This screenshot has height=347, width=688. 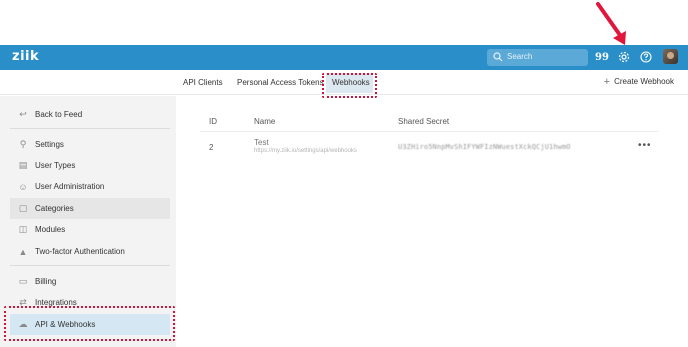 I want to click on row-more-options-button: •••, so click(x=645, y=145).